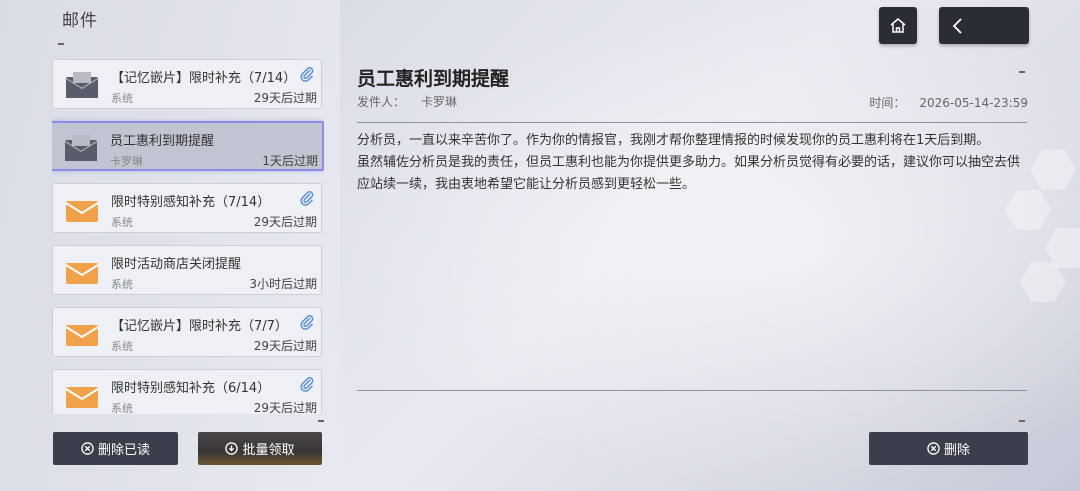 Image resolution: width=1080 pixels, height=491 pixels. I want to click on mail-detail-sender: 发件人： 卡罗琳, so click(415, 101).